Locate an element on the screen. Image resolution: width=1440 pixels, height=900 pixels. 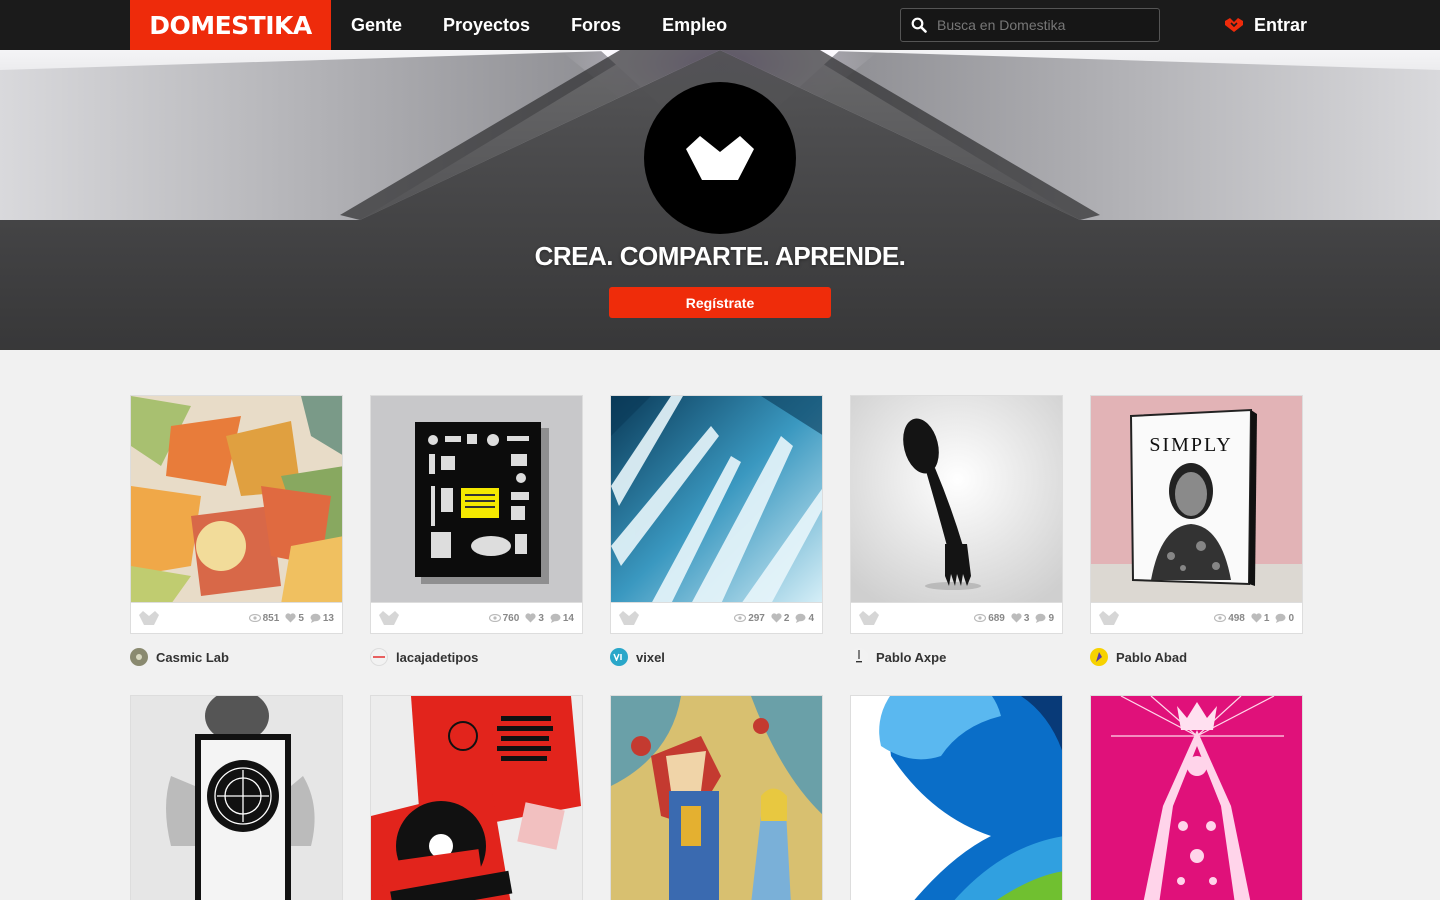
likes-count: 5 is located at coordinates (294, 618).